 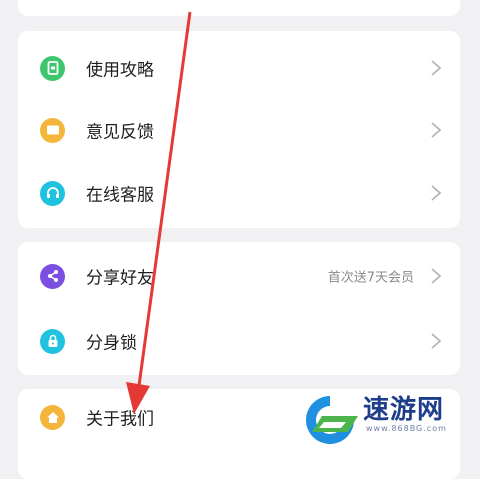 I want to click on menu-item-customer-service: 在线客服, so click(x=239, y=193).